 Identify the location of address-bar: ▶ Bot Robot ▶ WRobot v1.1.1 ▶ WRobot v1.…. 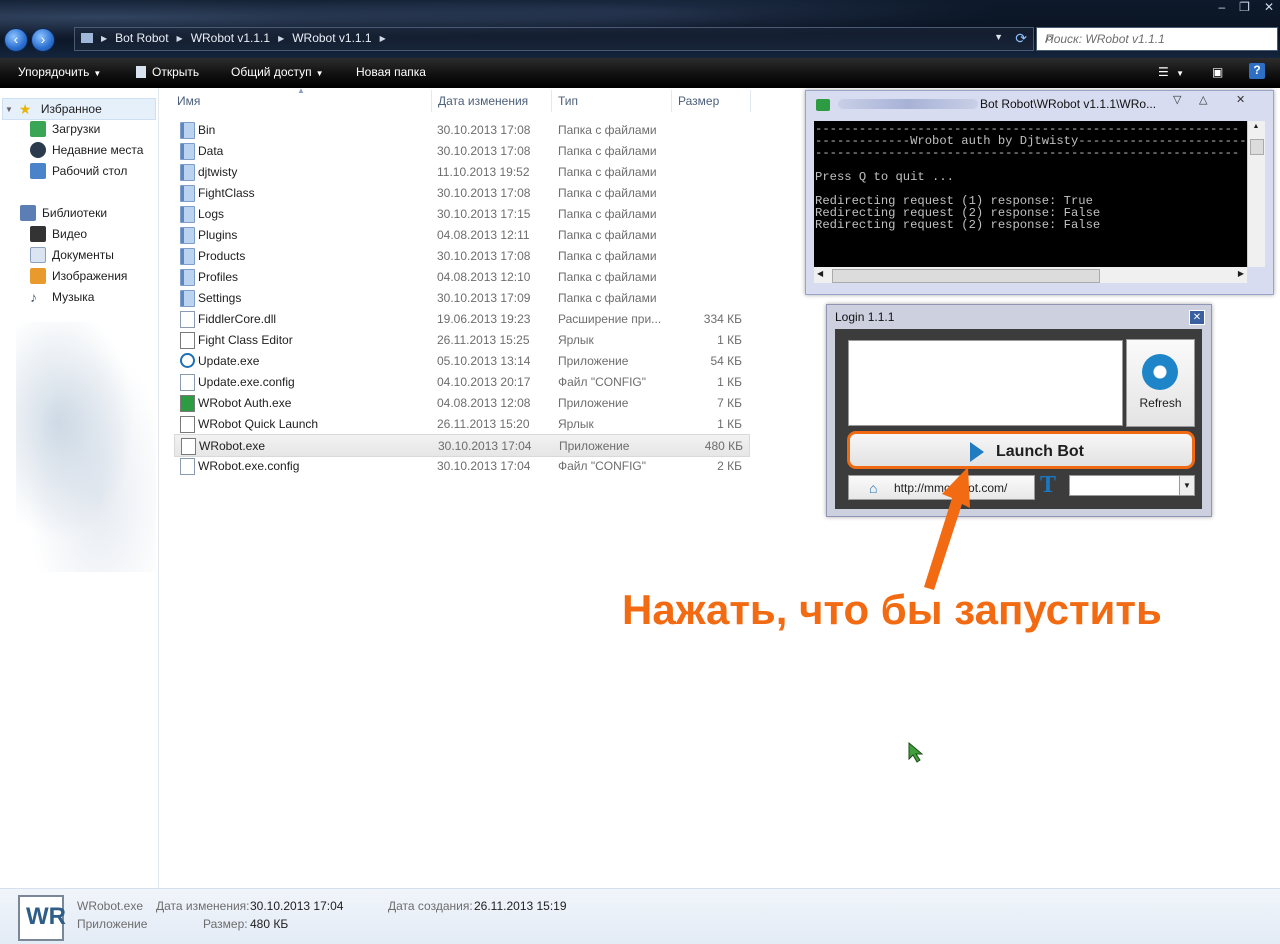
(554, 39).